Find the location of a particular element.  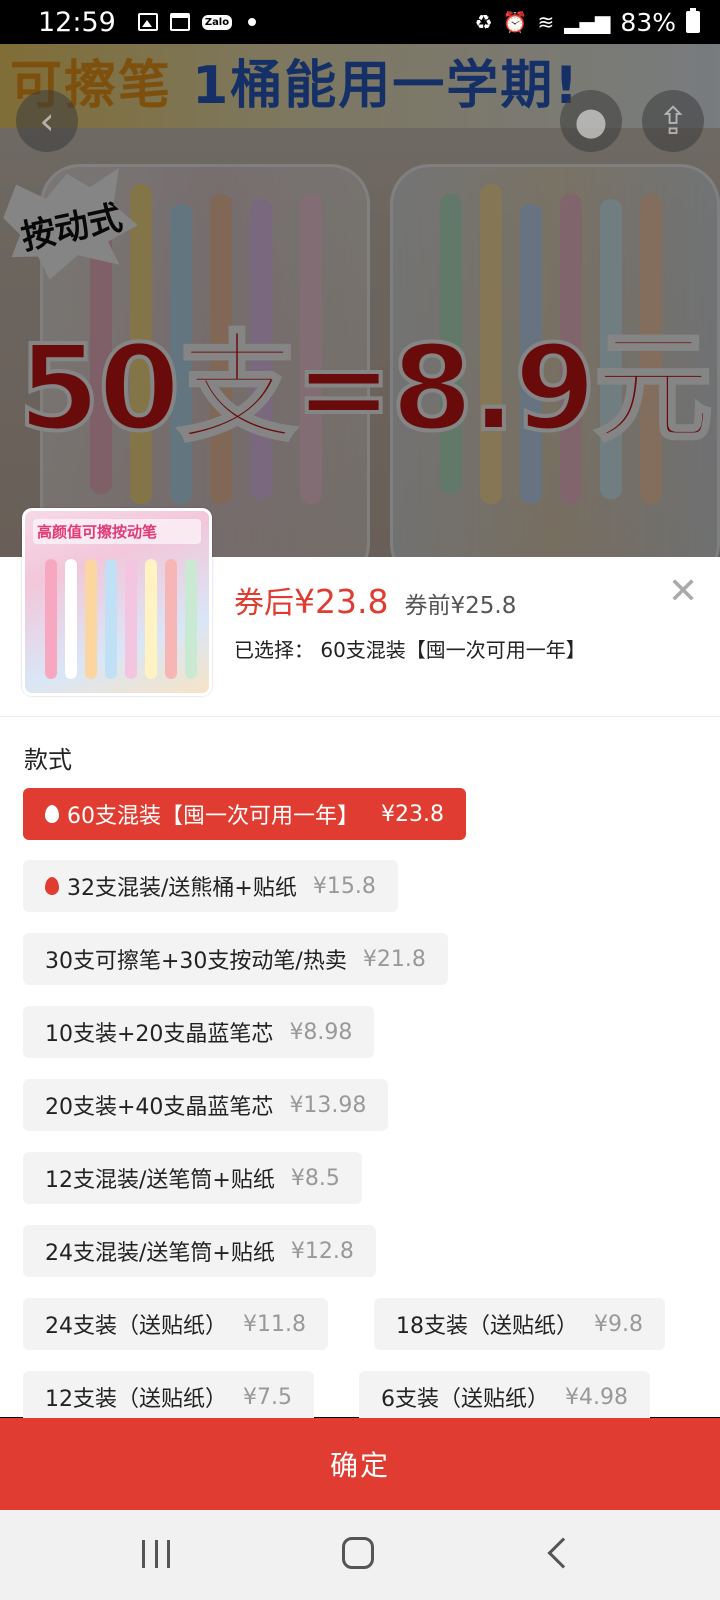

option-chip: 6支装（送贴纸） ¥4.98 is located at coordinates (504, 1397).